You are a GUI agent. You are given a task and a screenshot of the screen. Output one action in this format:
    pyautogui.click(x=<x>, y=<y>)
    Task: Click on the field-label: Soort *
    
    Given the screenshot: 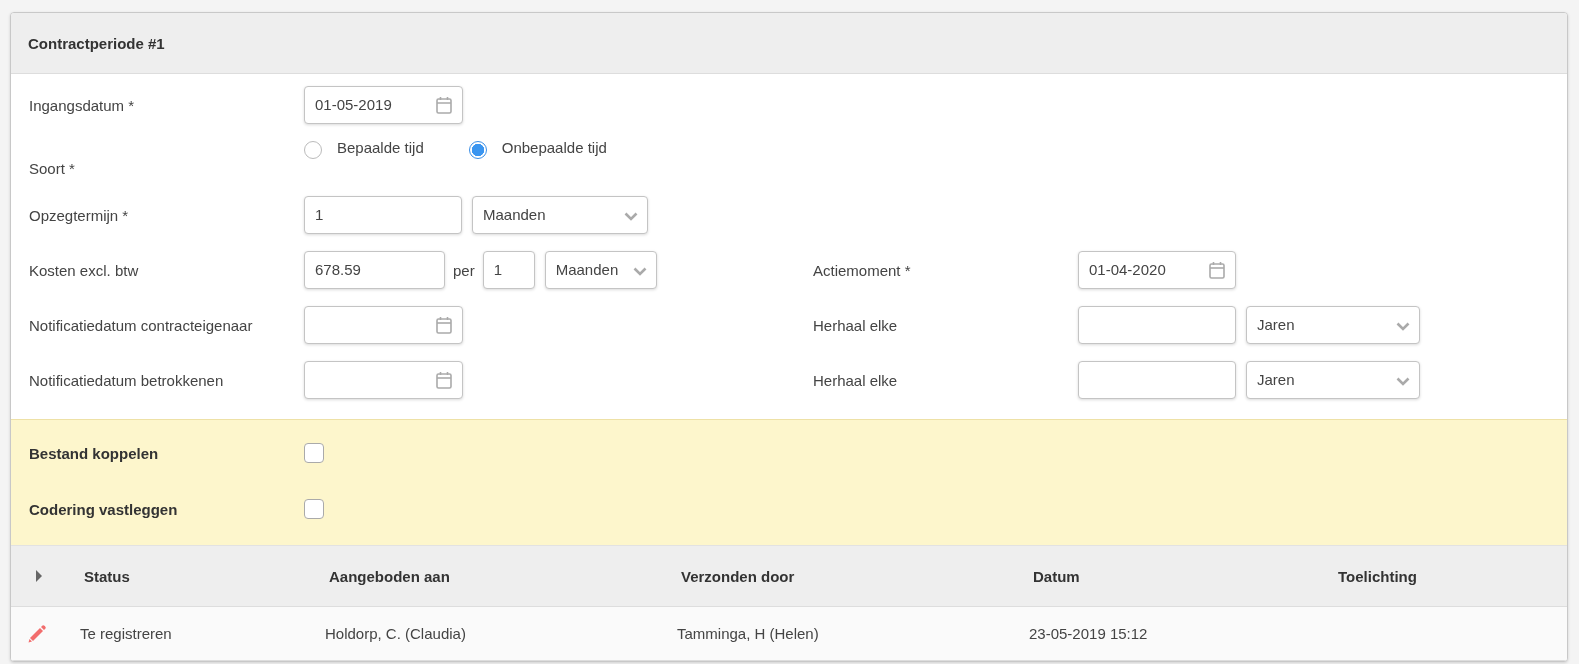 What is the action you would take?
    pyautogui.click(x=52, y=169)
    